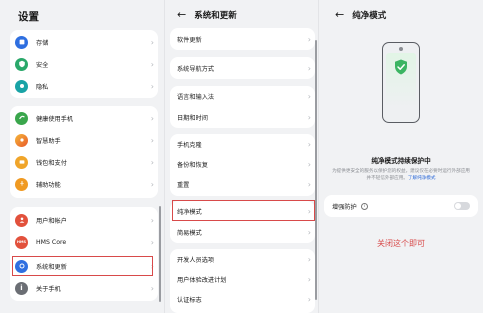 This screenshot has width=483, height=313. I want to click on settings-group-1: 存储 › 安全 › 隐私 ›, so click(84, 64).